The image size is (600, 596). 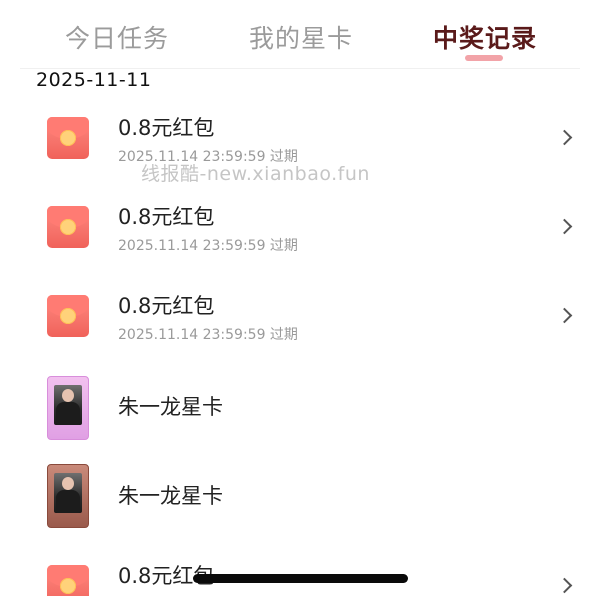 I want to click on home-indicator, so click(x=300, y=578).